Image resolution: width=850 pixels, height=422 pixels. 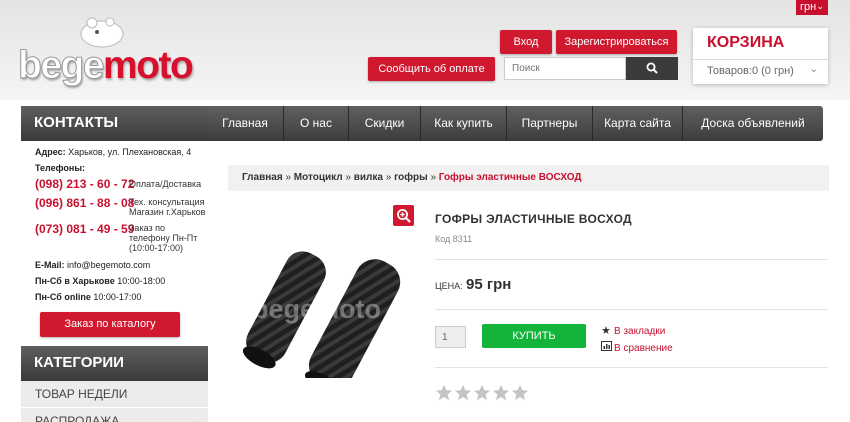 What do you see at coordinates (147, 228) in the screenshot?
I see `phone-note: Заказ по` at bounding box center [147, 228].